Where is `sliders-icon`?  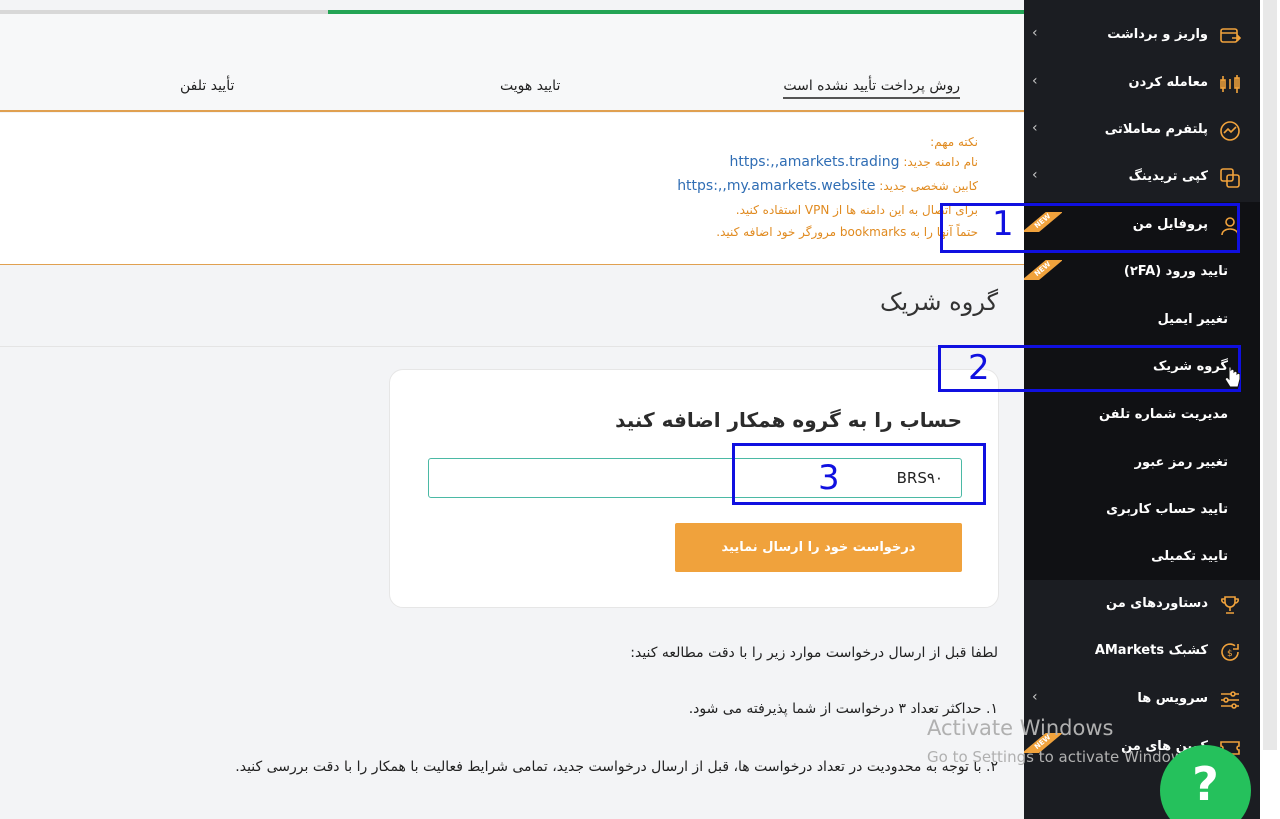 sliders-icon is located at coordinates (1230, 700).